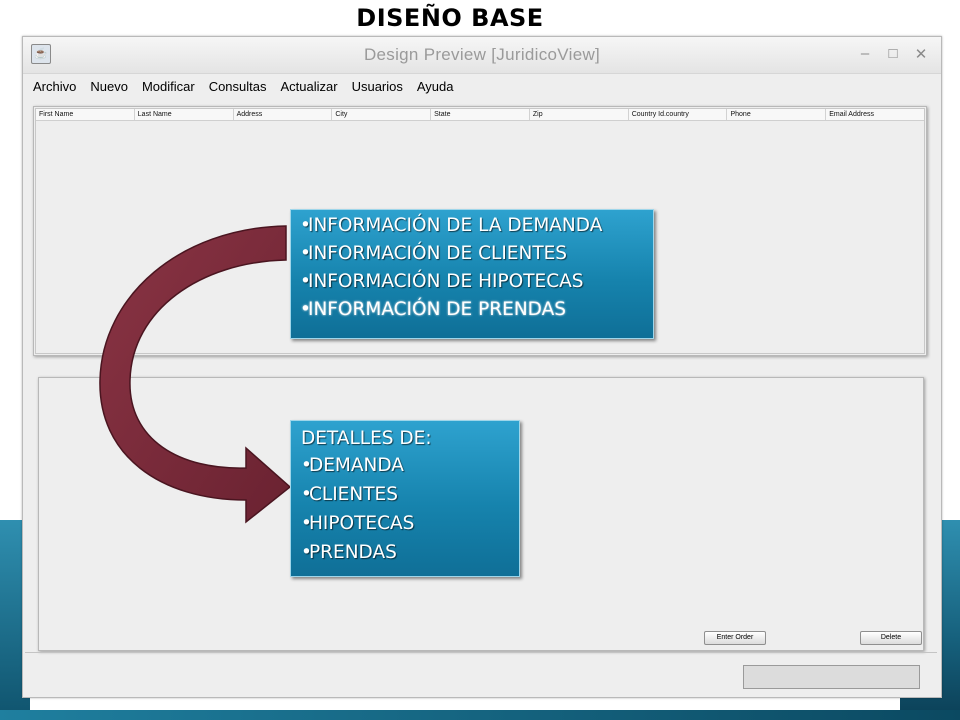 This screenshot has height=720, width=960. Describe the element at coordinates (366, 438) in the screenshot. I see `callout-details-heading: DETALLES DE:` at that location.